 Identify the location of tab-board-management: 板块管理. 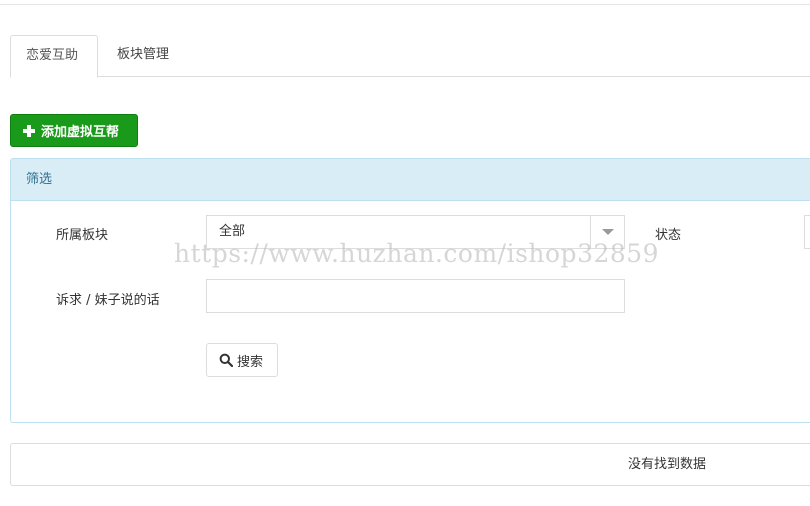
(143, 56).